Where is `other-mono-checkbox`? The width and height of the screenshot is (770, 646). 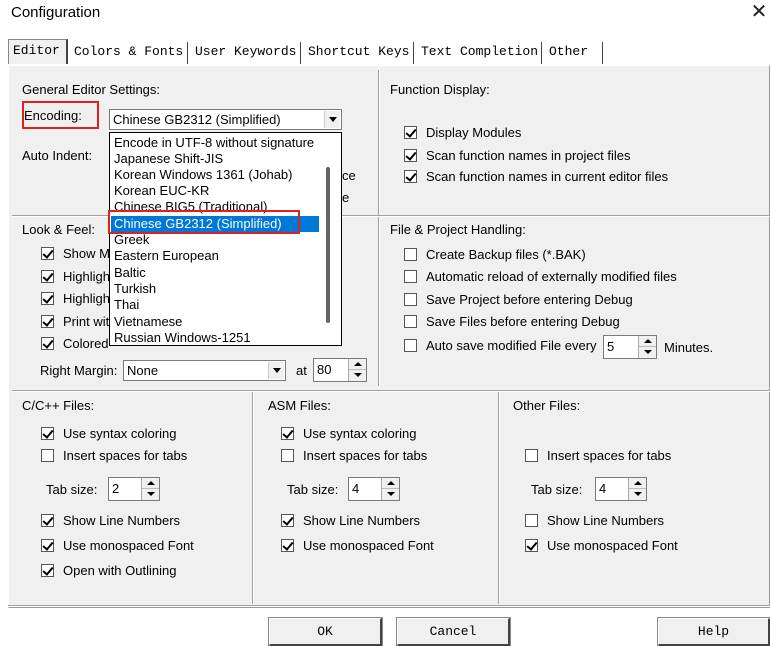
other-mono-checkbox is located at coordinates (531, 545).